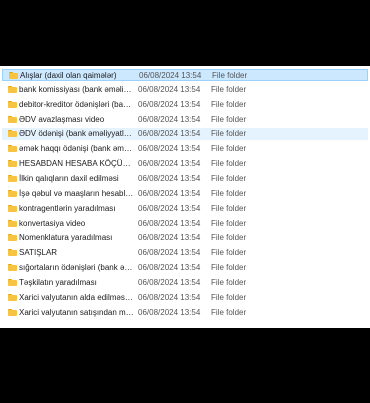  I want to click on file-name: ƏDV avazlaşması video, so click(62, 119).